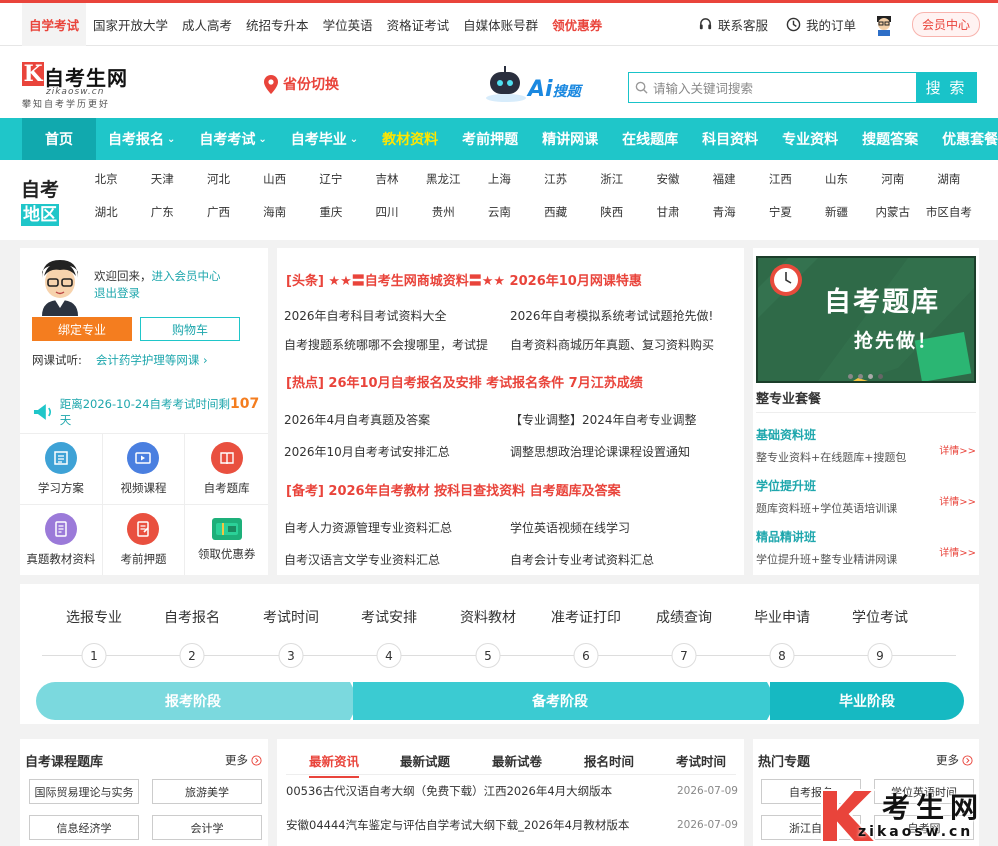 Image resolution: width=998 pixels, height=846 pixels. I want to click on region-item: 江苏, so click(556, 179).